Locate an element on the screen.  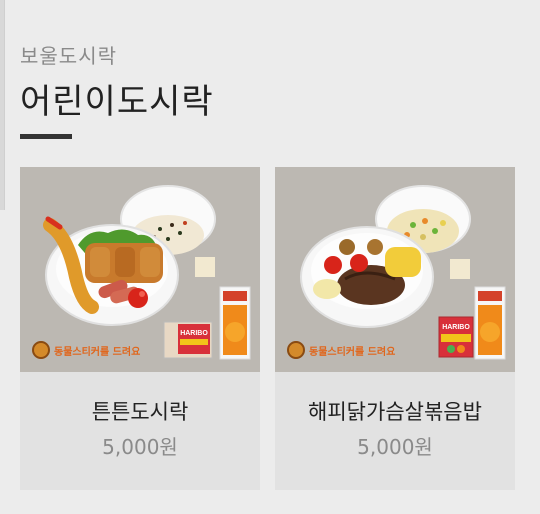
product-name: 튼튼도시락 is located at coordinates (140, 411).